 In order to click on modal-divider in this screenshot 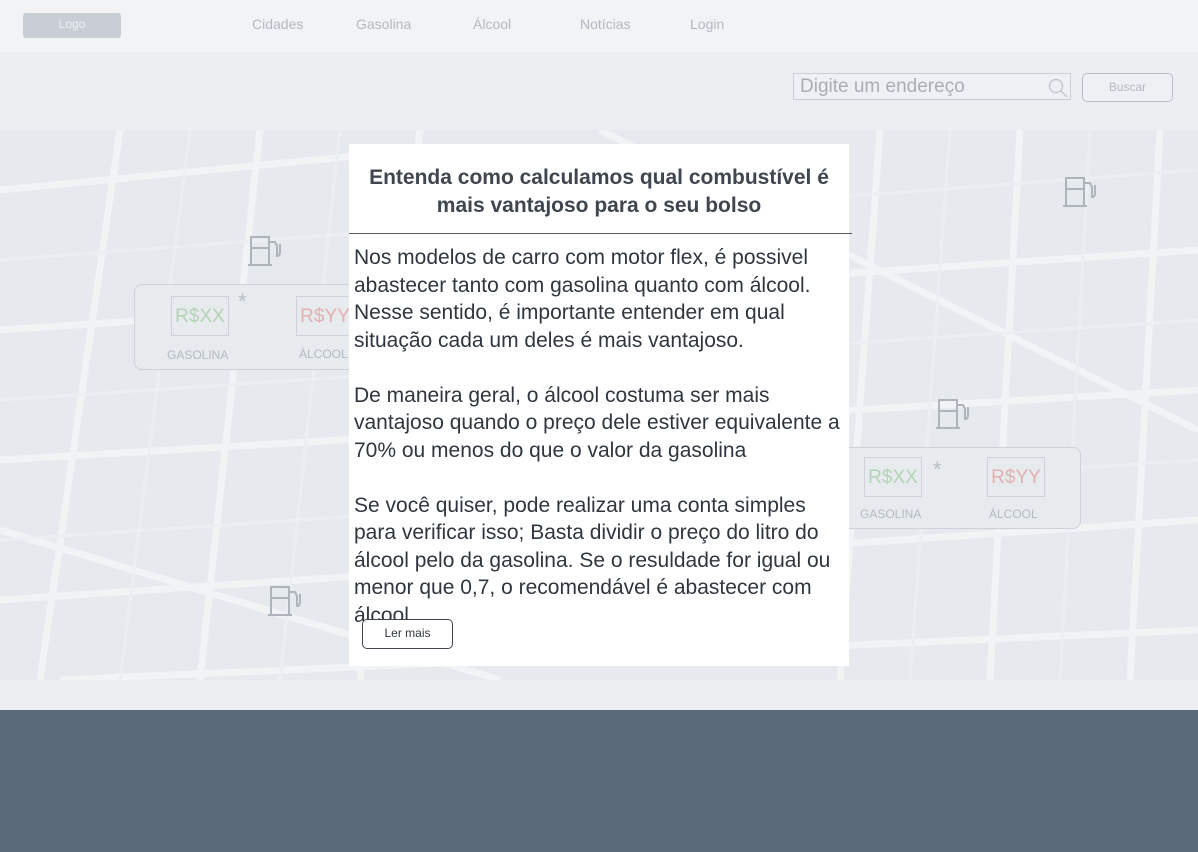, I will do `click(600, 233)`.